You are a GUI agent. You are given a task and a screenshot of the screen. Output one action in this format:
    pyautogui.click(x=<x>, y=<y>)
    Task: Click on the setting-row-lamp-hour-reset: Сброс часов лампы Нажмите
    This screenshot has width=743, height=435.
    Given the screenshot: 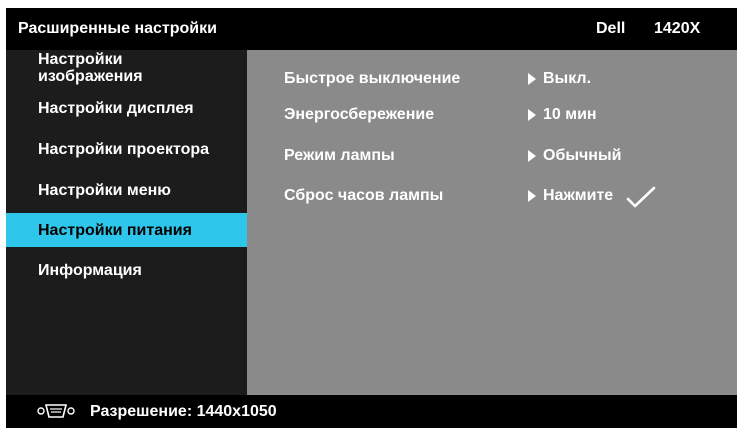 What is the action you would take?
    pyautogui.click(x=492, y=196)
    